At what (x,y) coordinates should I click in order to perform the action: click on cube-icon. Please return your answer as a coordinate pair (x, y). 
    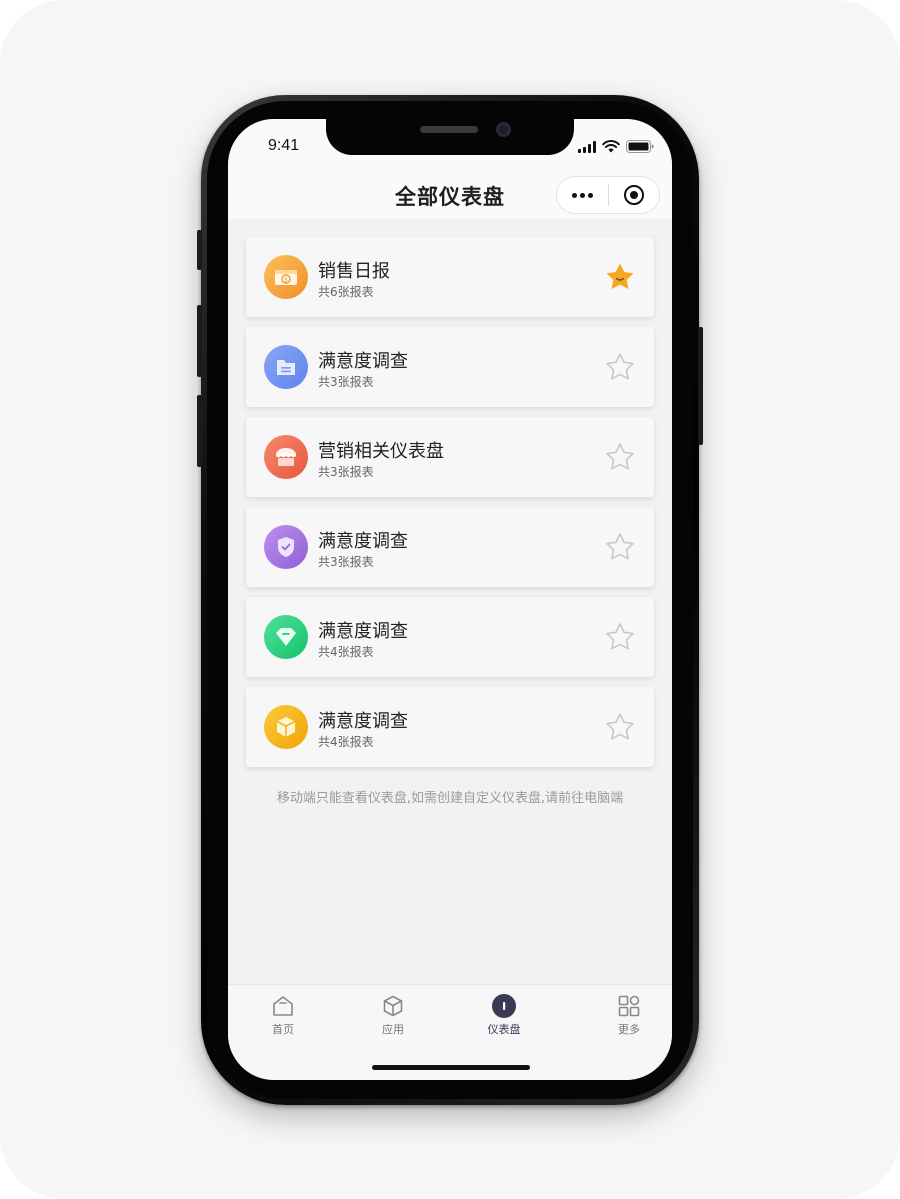
    Looking at the image, I should click on (393, 1006).